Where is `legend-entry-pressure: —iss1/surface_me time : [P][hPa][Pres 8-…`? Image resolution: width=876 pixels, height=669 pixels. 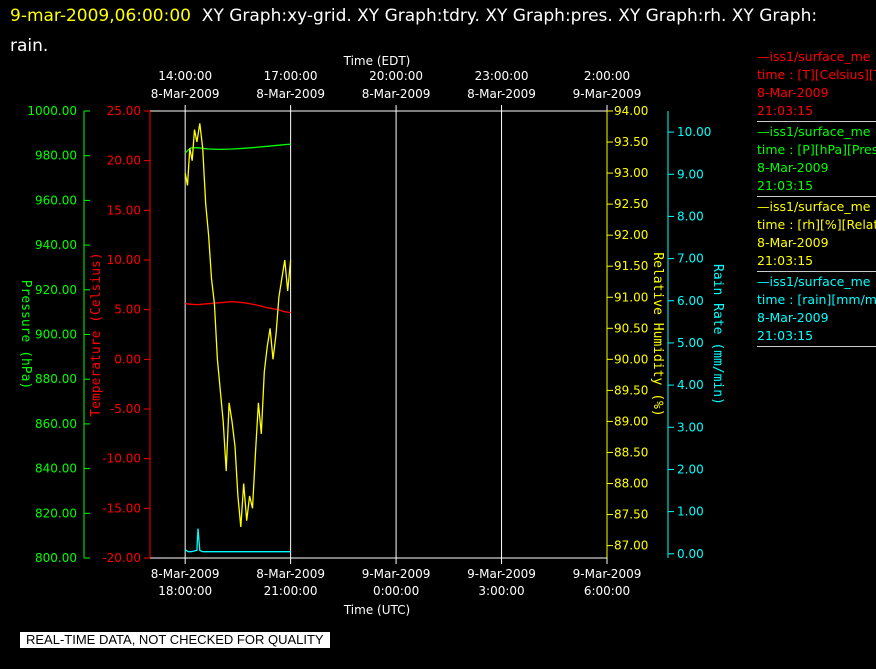 legend-entry-pressure: —iss1/surface_me time : [P][hPa][Pres 8-… is located at coordinates (816, 160).